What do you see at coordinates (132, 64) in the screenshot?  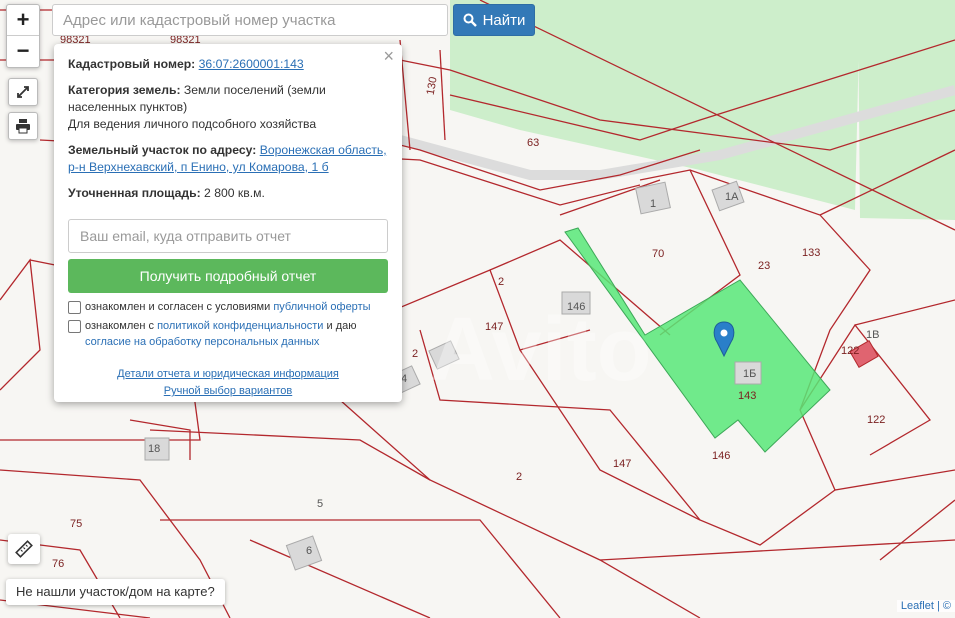 I see `cadastral-label: Кадастровый номер:` at bounding box center [132, 64].